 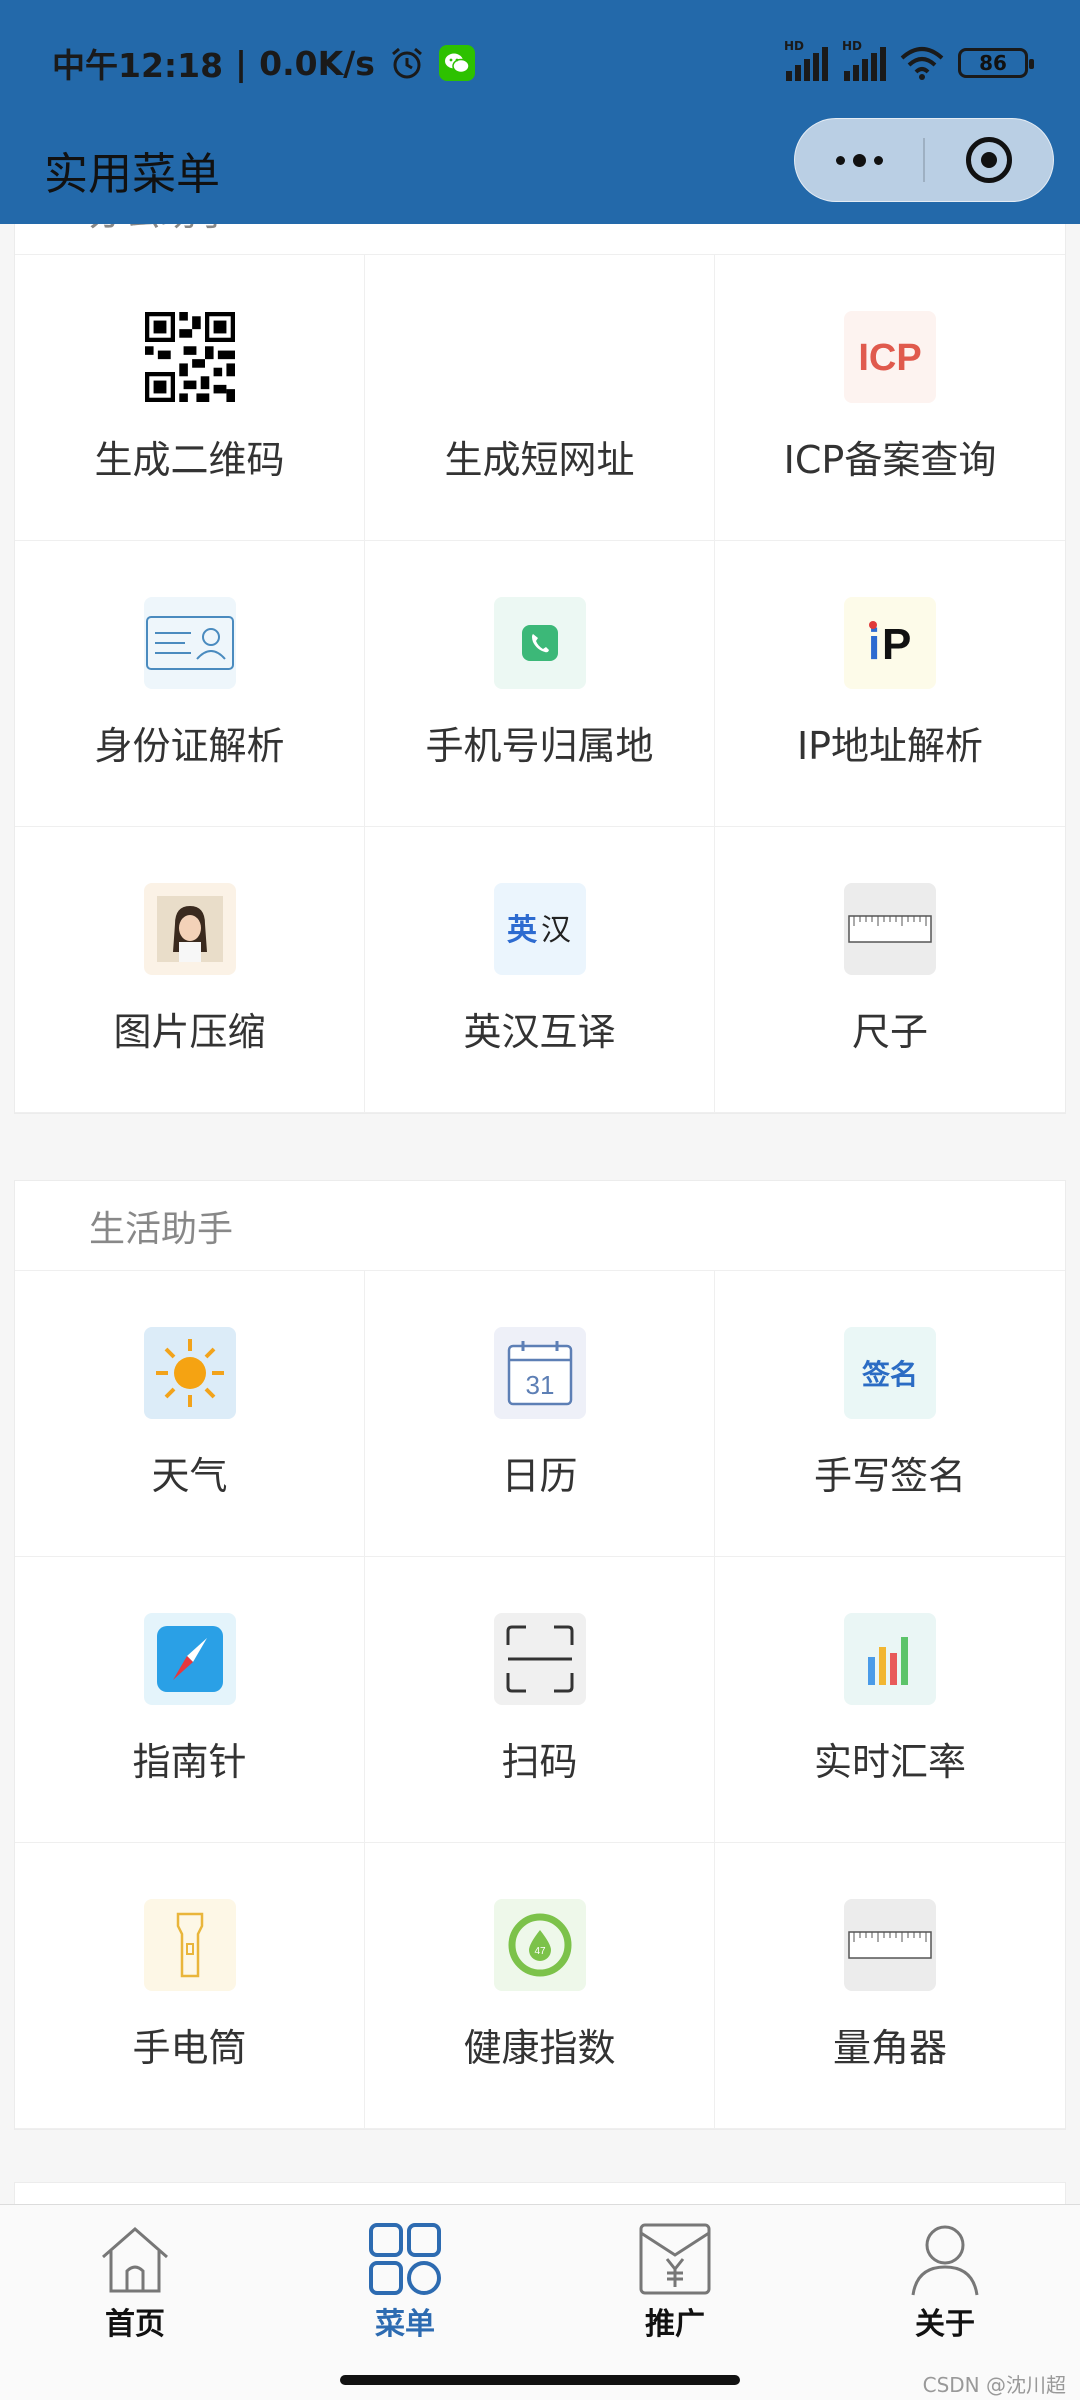 What do you see at coordinates (540, 1226) in the screenshot?
I see `section-title: 生活助手` at bounding box center [540, 1226].